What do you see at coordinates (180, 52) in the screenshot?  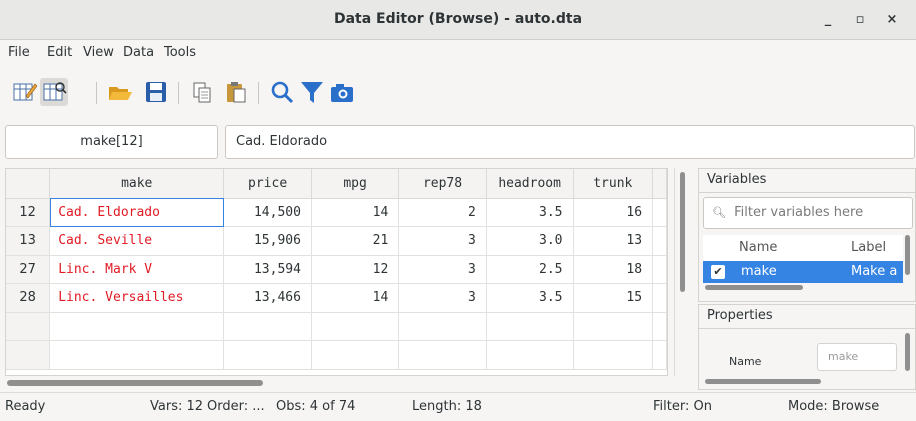 I see `menu-tools: Tools` at bounding box center [180, 52].